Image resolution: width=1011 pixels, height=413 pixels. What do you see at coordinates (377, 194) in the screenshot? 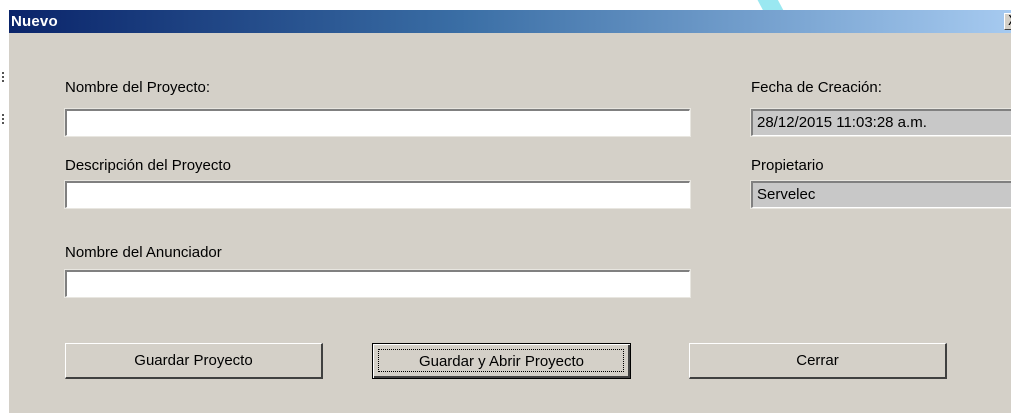
I see `description-input` at bounding box center [377, 194].